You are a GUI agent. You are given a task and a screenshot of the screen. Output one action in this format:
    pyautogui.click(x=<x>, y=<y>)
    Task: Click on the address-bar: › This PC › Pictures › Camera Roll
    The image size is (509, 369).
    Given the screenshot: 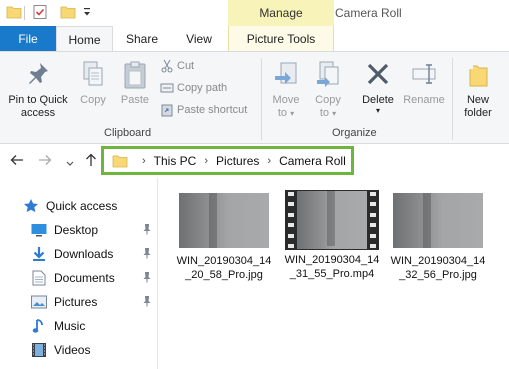 What is the action you would take?
    pyautogui.click(x=227, y=160)
    